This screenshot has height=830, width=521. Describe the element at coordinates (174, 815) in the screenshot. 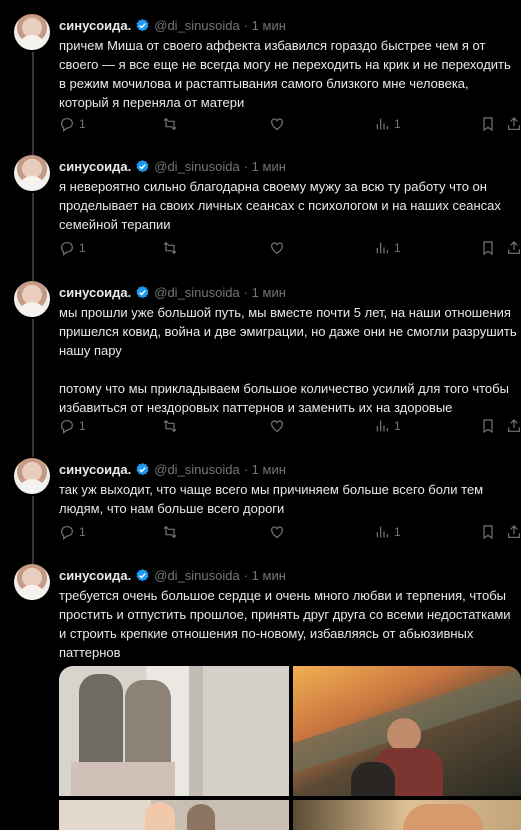

I see `photo-couple-portrait` at that location.